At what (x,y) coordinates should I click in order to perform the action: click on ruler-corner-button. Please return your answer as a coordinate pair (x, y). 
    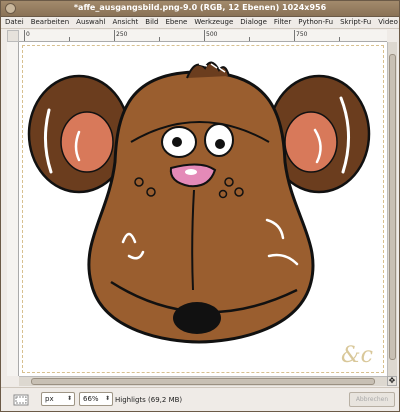
    Looking at the image, I should click on (13, 36).